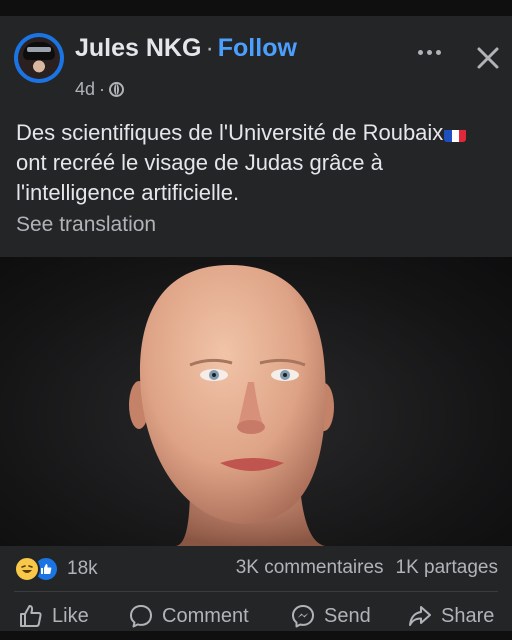  Describe the element at coordinates (70, 615) in the screenshot. I see `like-label: Like` at that location.